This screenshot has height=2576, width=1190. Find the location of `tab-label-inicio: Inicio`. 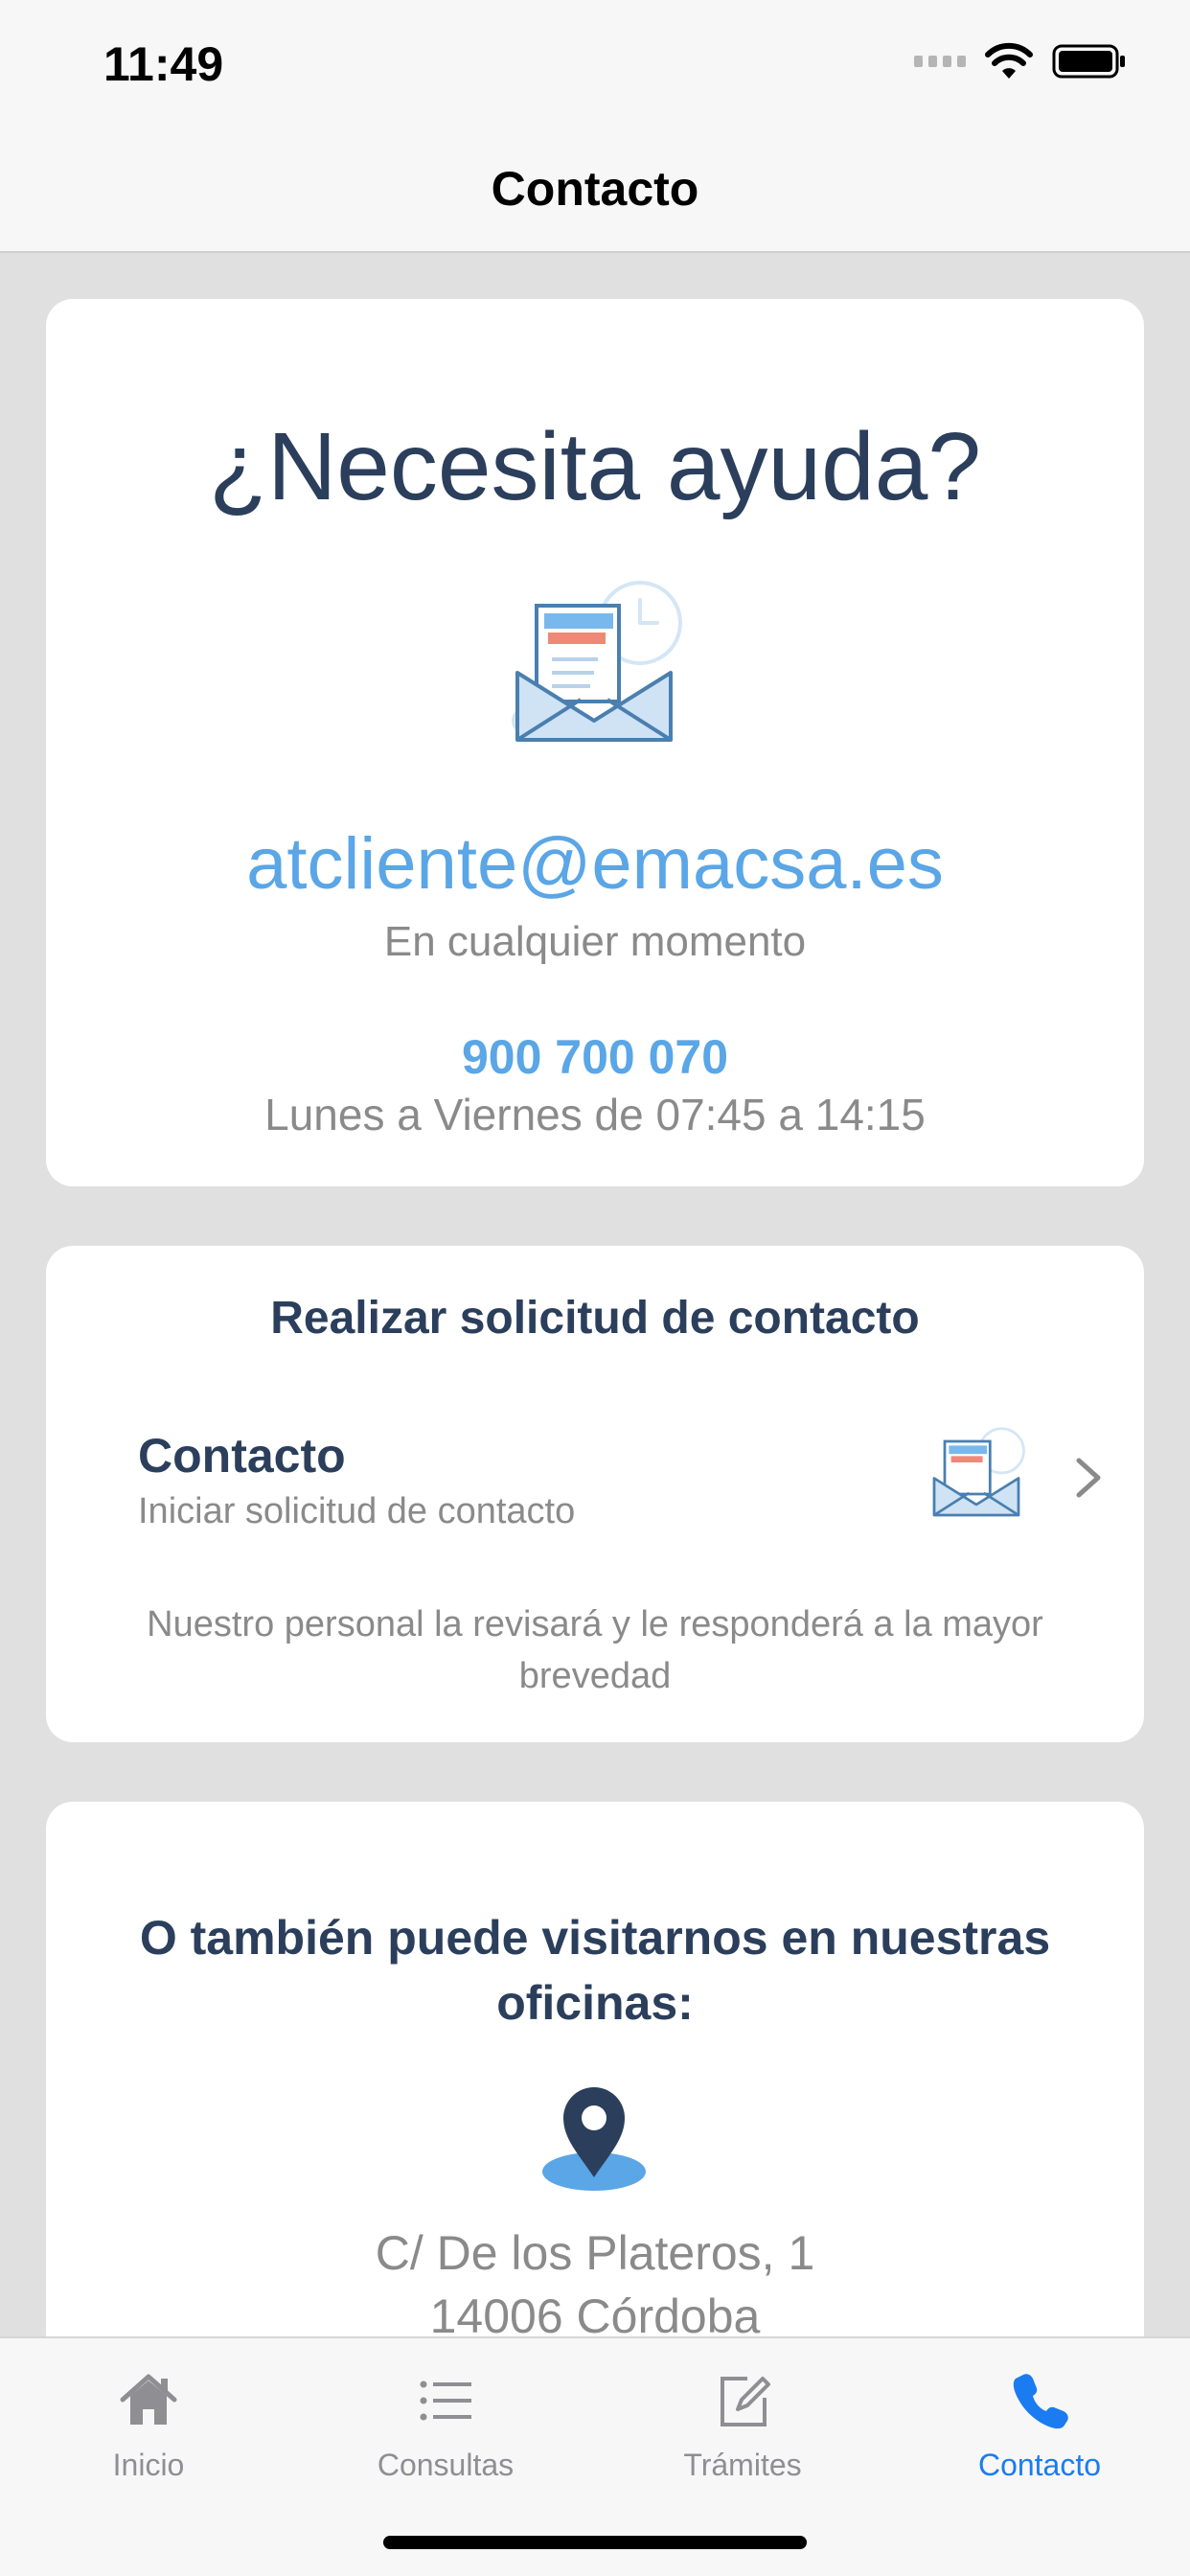

tab-label-inicio: Inicio is located at coordinates (148, 2465).